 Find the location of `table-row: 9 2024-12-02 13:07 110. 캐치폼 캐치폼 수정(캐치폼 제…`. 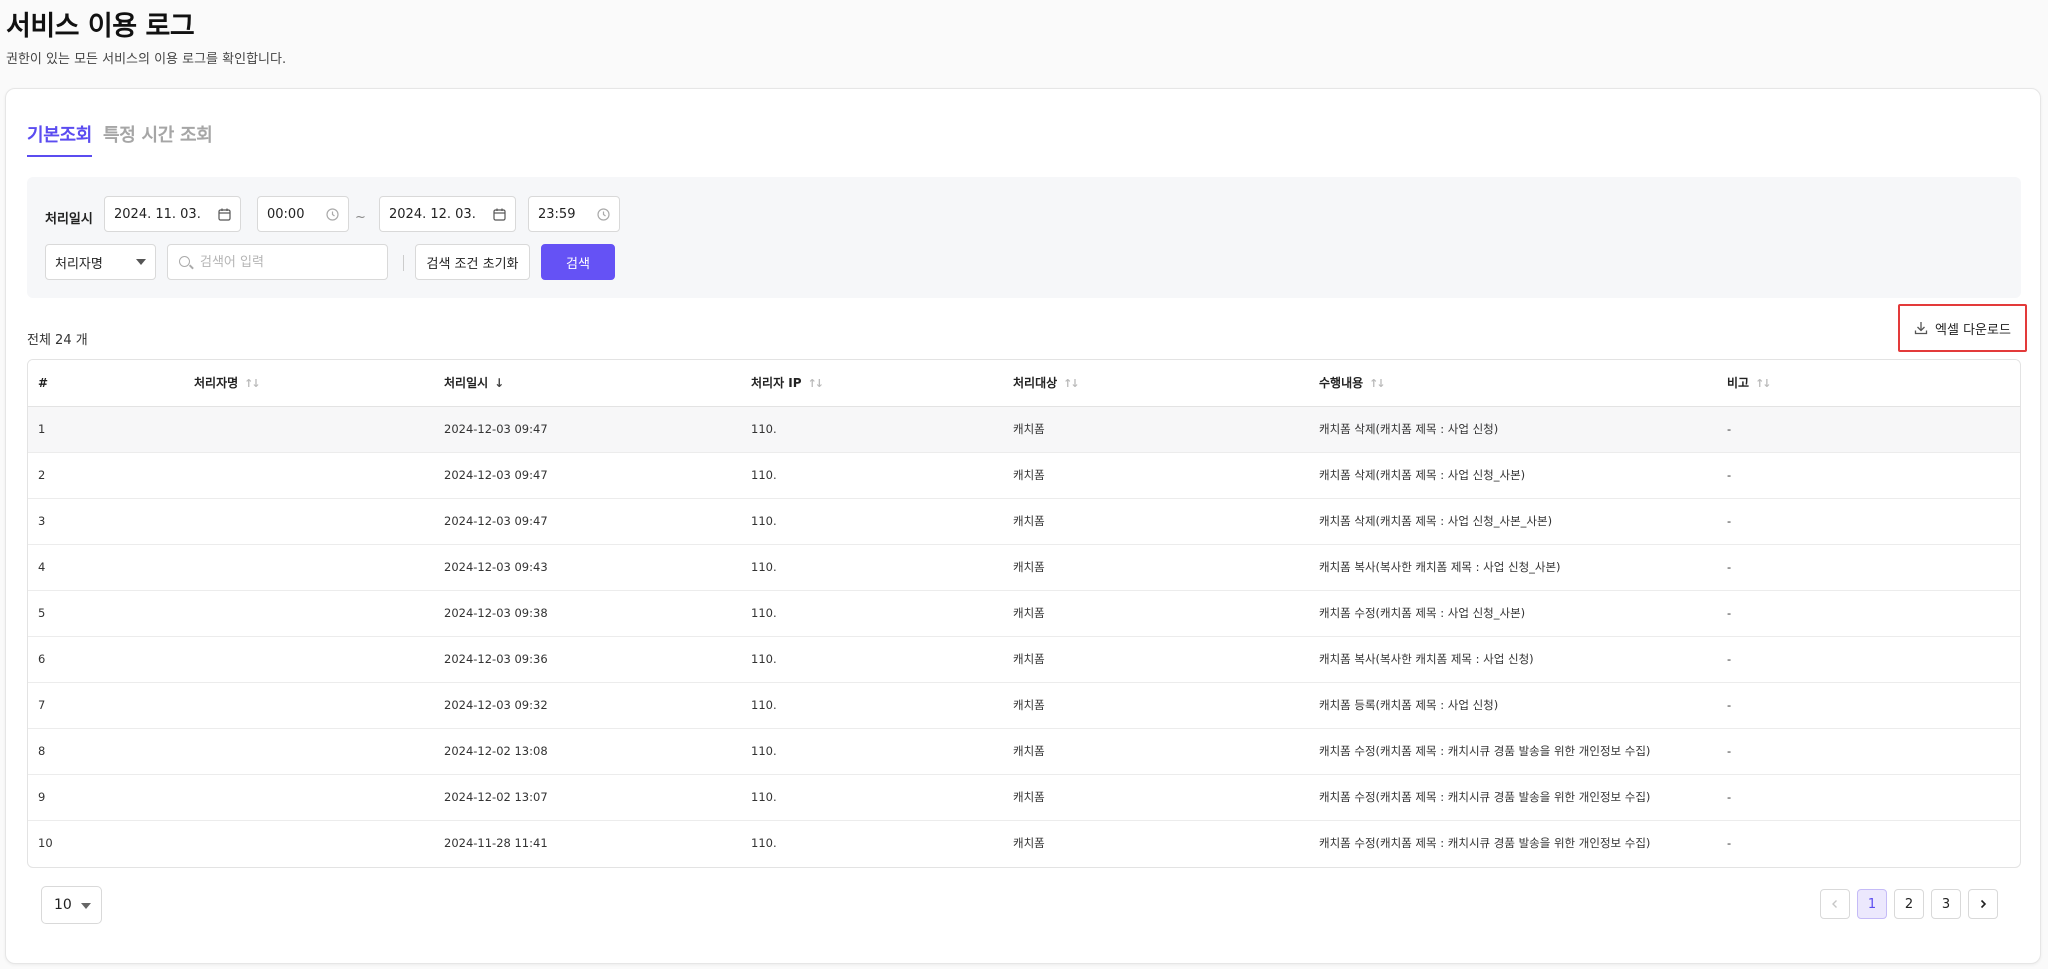

table-row: 9 2024-12-02 13:07 110. 캐치폼 캐치폼 수정(캐치폼 제… is located at coordinates (1024, 797).